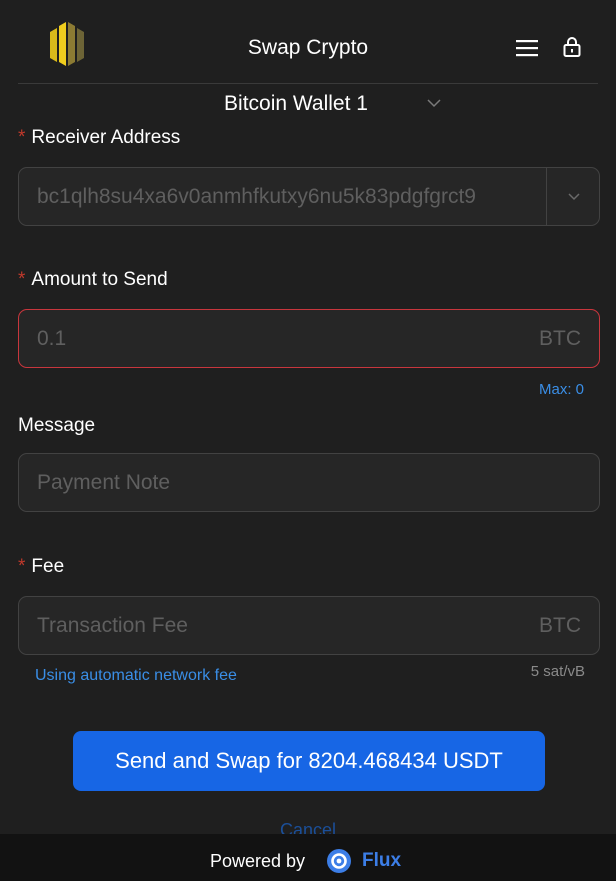  What do you see at coordinates (339, 861) in the screenshot?
I see `flux-logo-icon` at bounding box center [339, 861].